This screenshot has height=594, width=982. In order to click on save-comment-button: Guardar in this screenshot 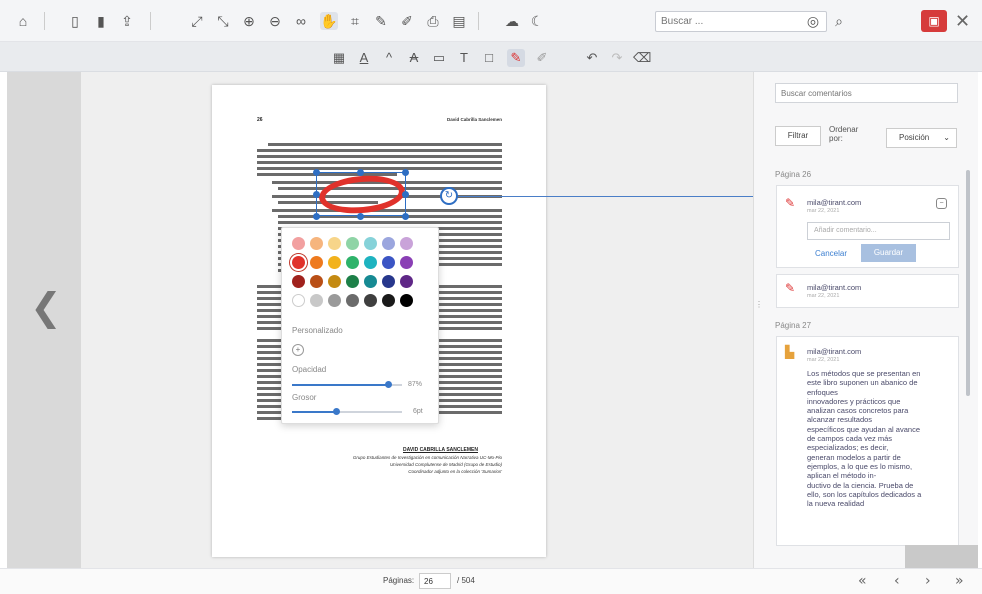, I will do `click(888, 253)`.